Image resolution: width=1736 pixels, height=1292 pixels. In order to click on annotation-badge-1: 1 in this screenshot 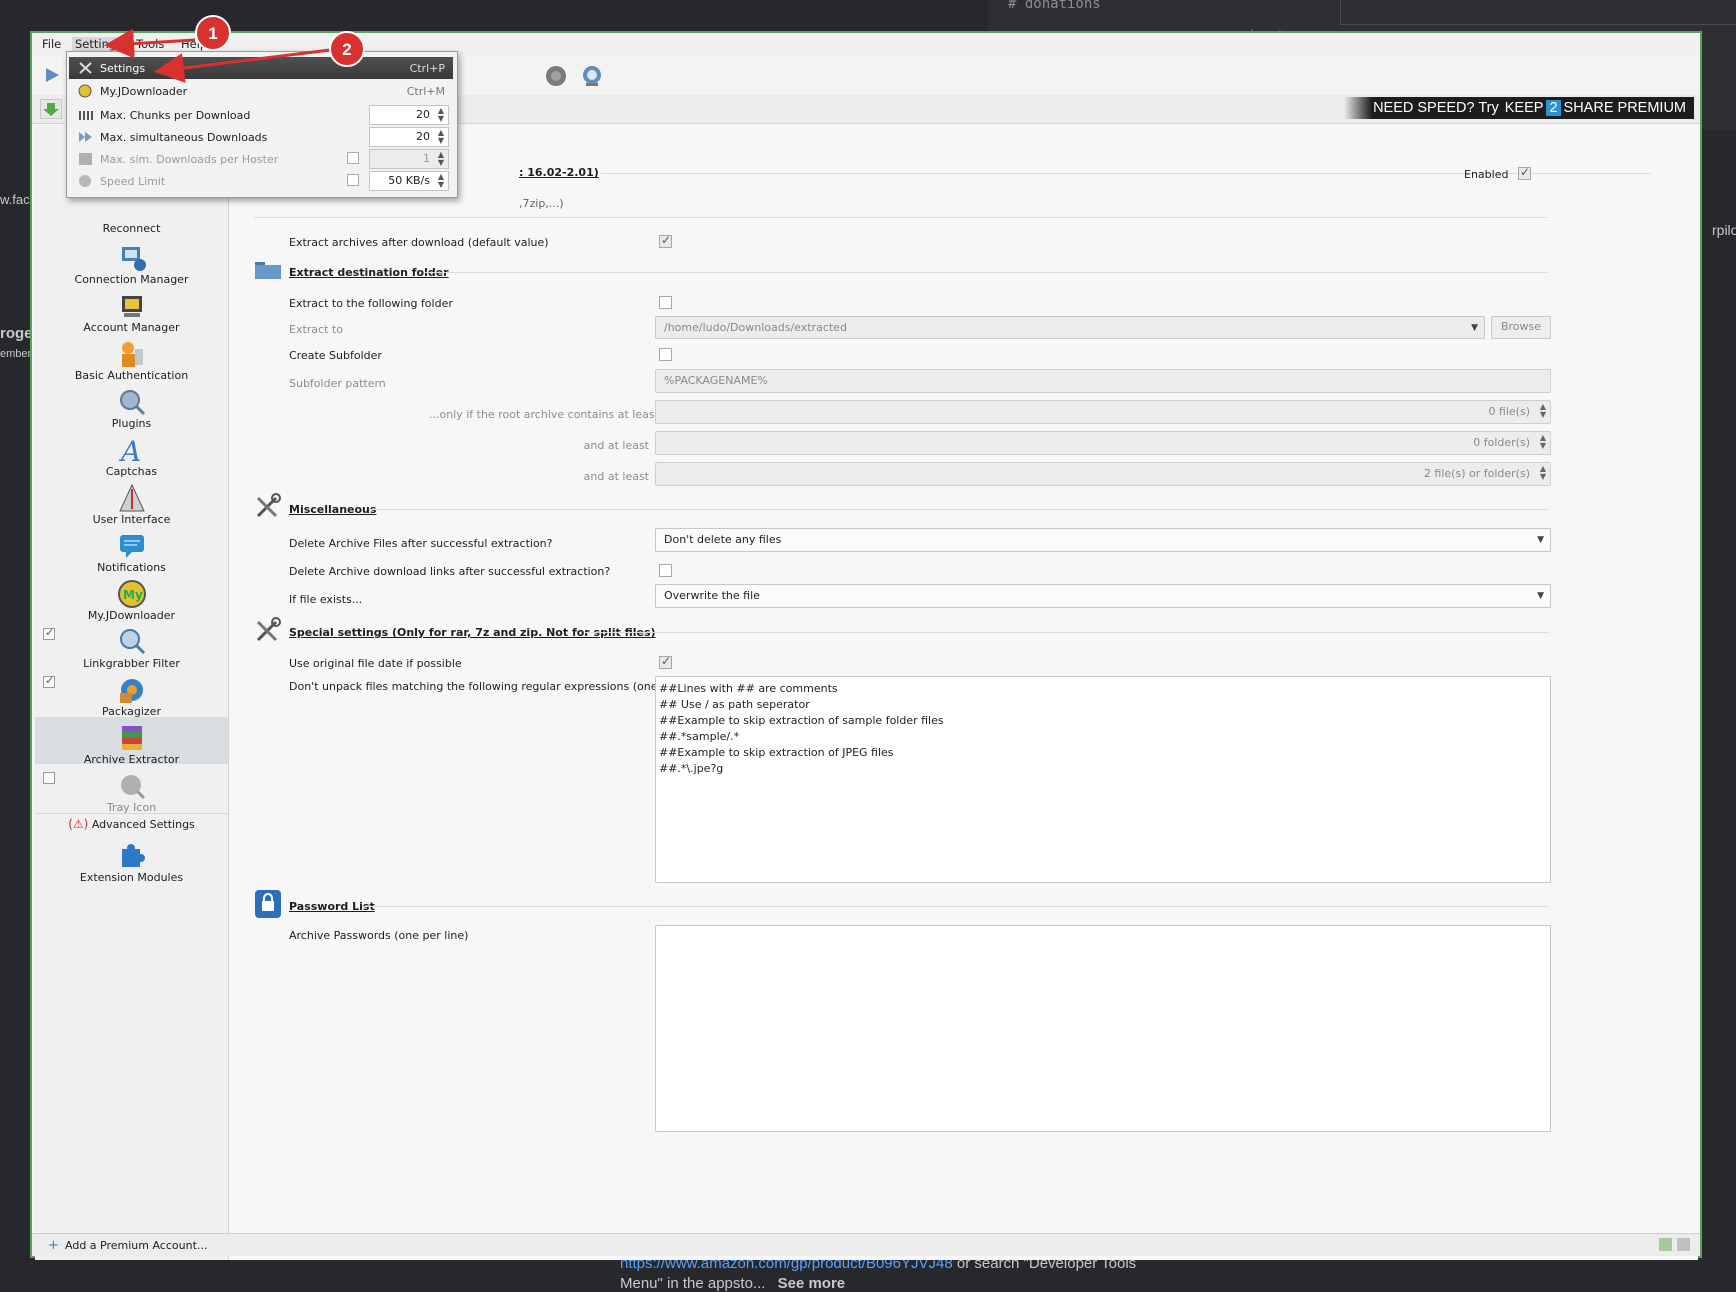, I will do `click(213, 33)`.